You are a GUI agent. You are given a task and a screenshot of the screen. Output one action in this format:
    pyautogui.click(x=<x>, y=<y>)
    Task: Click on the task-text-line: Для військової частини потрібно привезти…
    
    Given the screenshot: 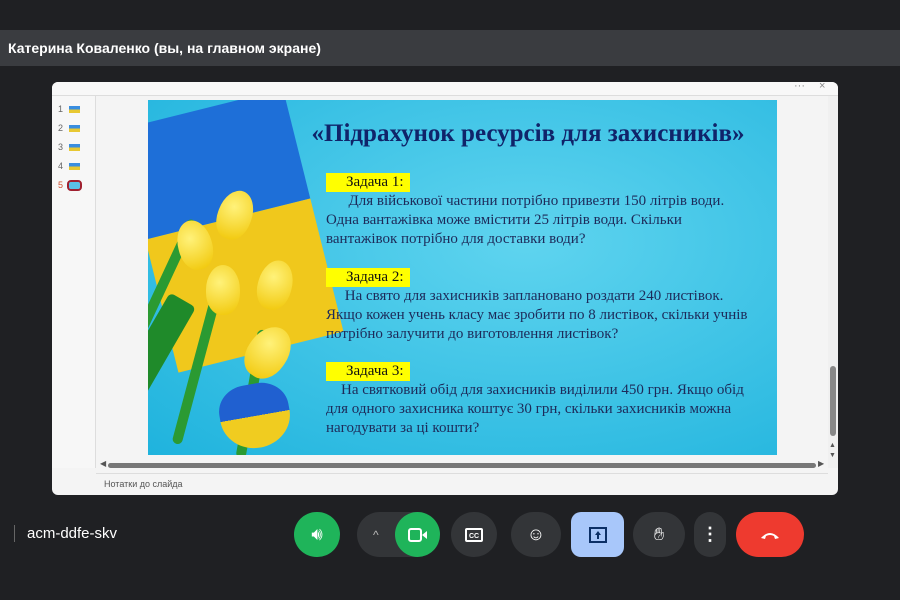 What is the action you would take?
    pyautogui.click(x=525, y=201)
    